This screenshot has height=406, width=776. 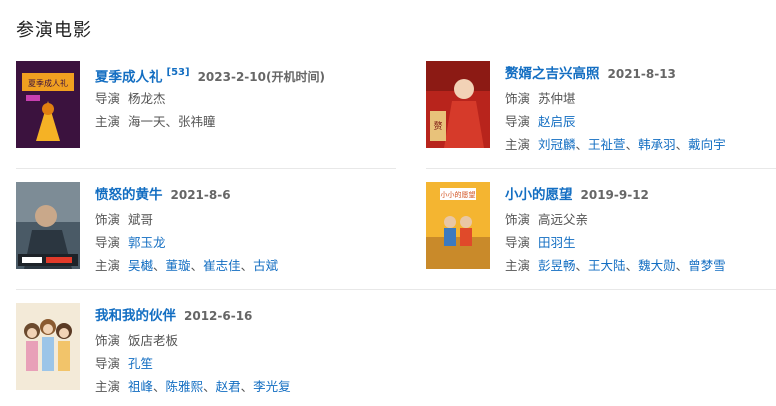 I want to click on cast-link: 戴向宇, so click(x=707, y=144).